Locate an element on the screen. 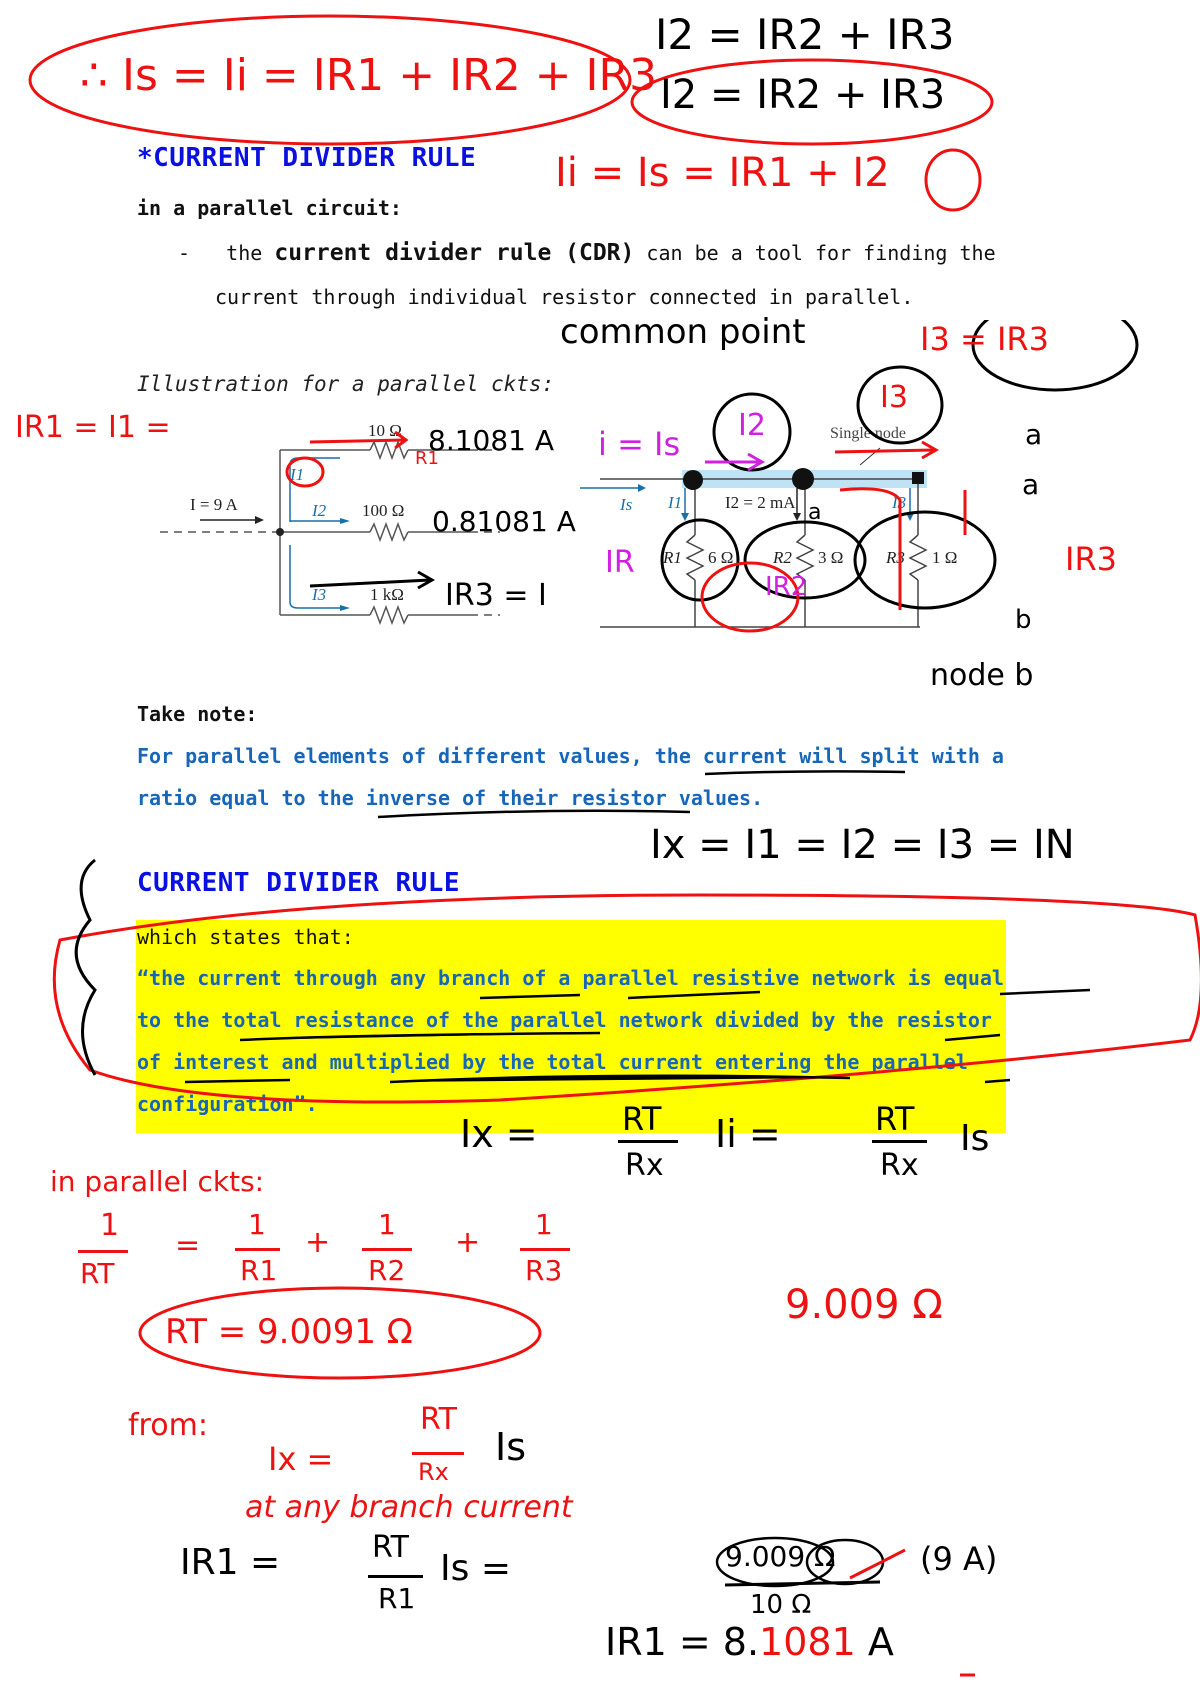 The height and width of the screenshot is (1697, 1200). ir1-calc-den: R1 is located at coordinates (397, 1598).